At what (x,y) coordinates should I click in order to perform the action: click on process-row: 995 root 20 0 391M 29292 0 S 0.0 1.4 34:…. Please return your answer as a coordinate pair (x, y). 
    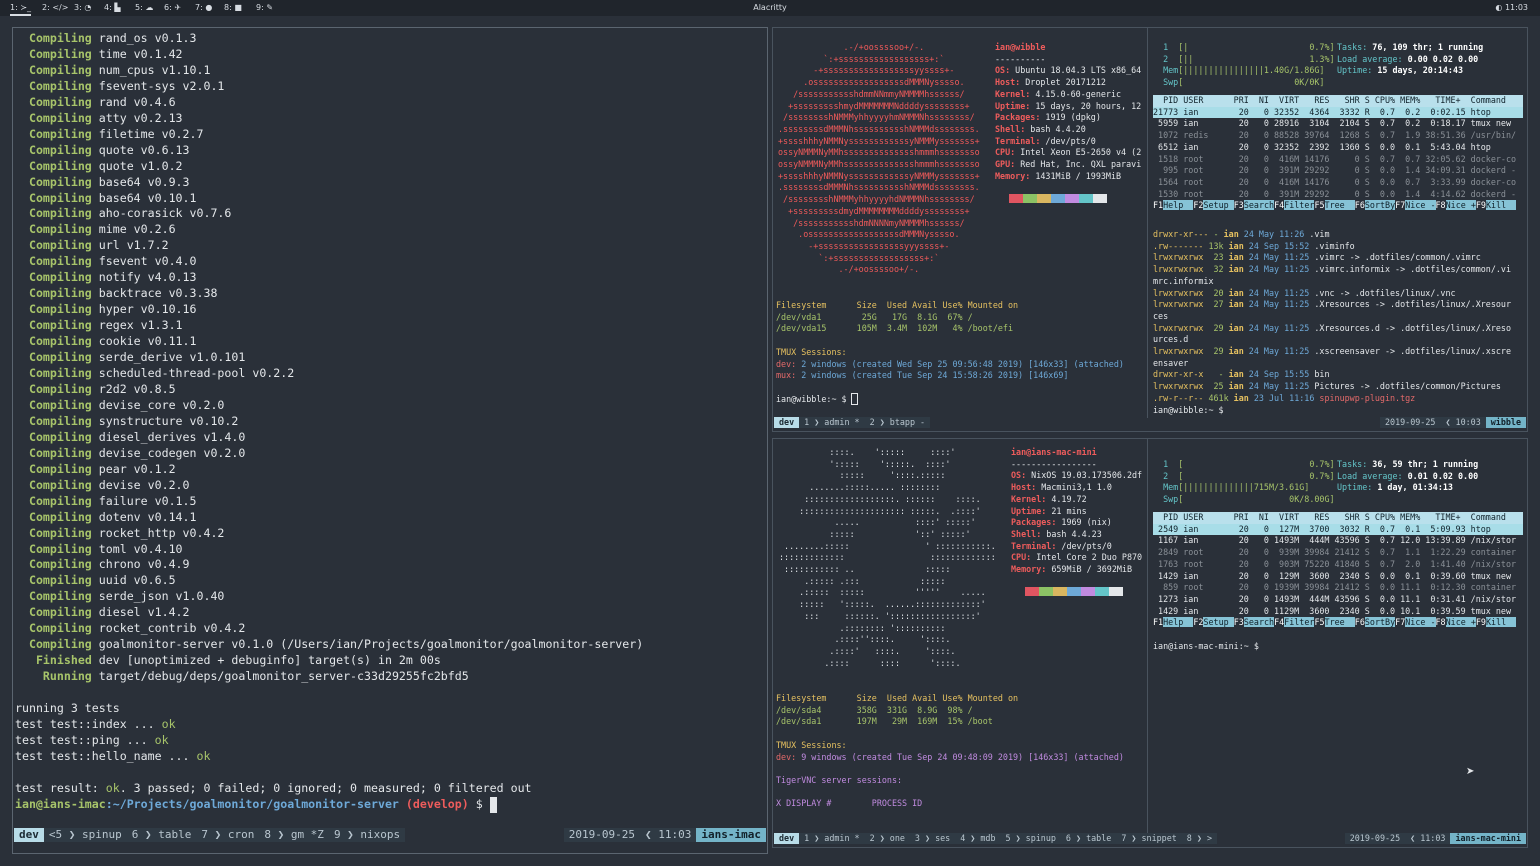
    Looking at the image, I should click on (1338, 171).